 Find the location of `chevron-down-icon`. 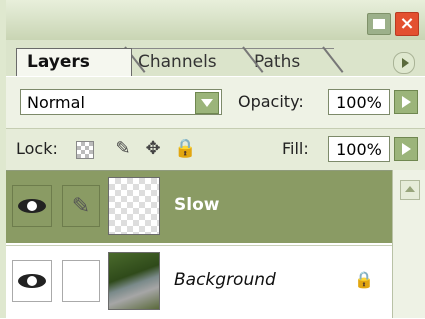

chevron-down-icon is located at coordinates (207, 103).